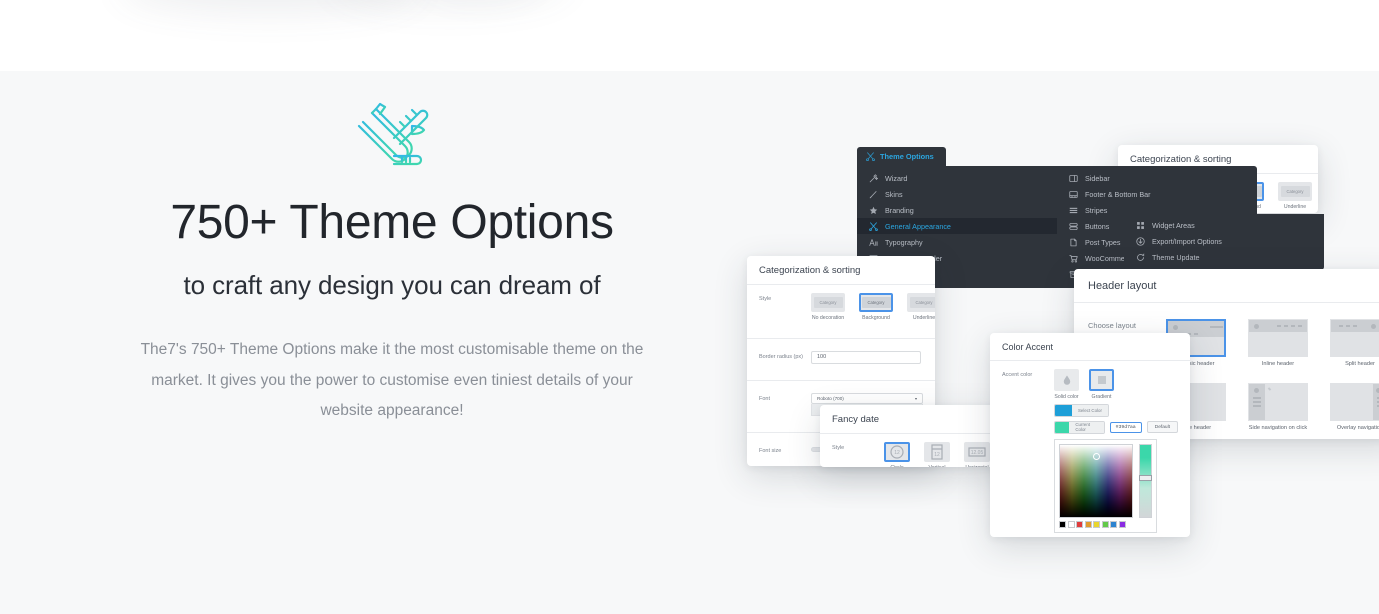 The width and height of the screenshot is (1379, 614). Describe the element at coordinates (1187, 241) in the screenshot. I see `menu-item-label: Export/Import Options` at that location.